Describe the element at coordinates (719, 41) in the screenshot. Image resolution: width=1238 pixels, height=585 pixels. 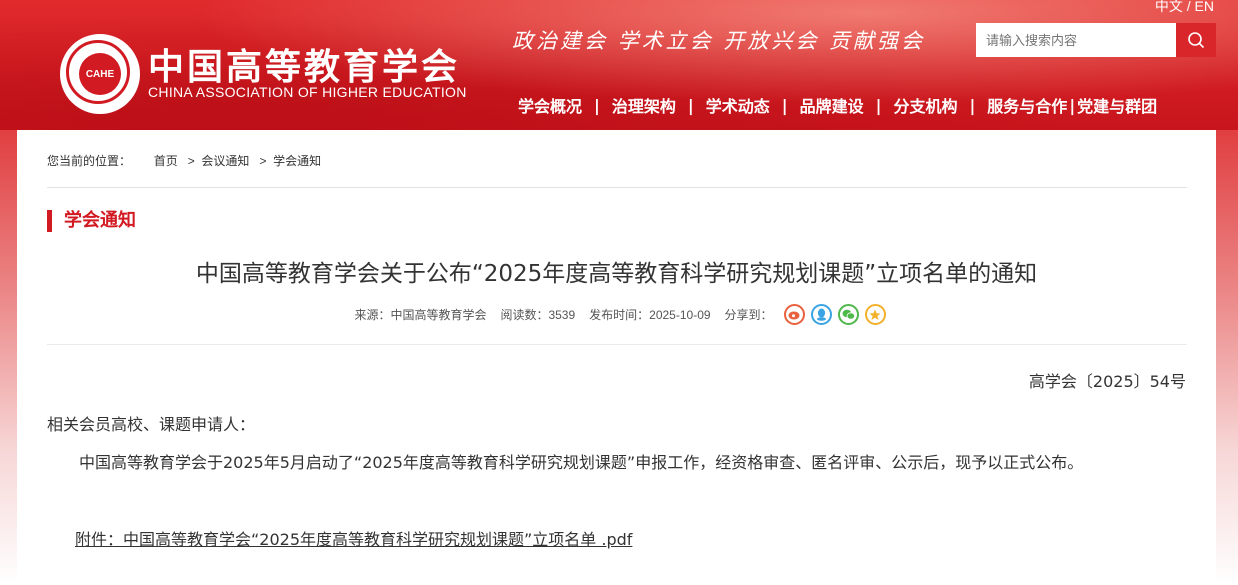
I see `slogan: 政治建会 学术立会 开放兴会 贡献强会` at that location.